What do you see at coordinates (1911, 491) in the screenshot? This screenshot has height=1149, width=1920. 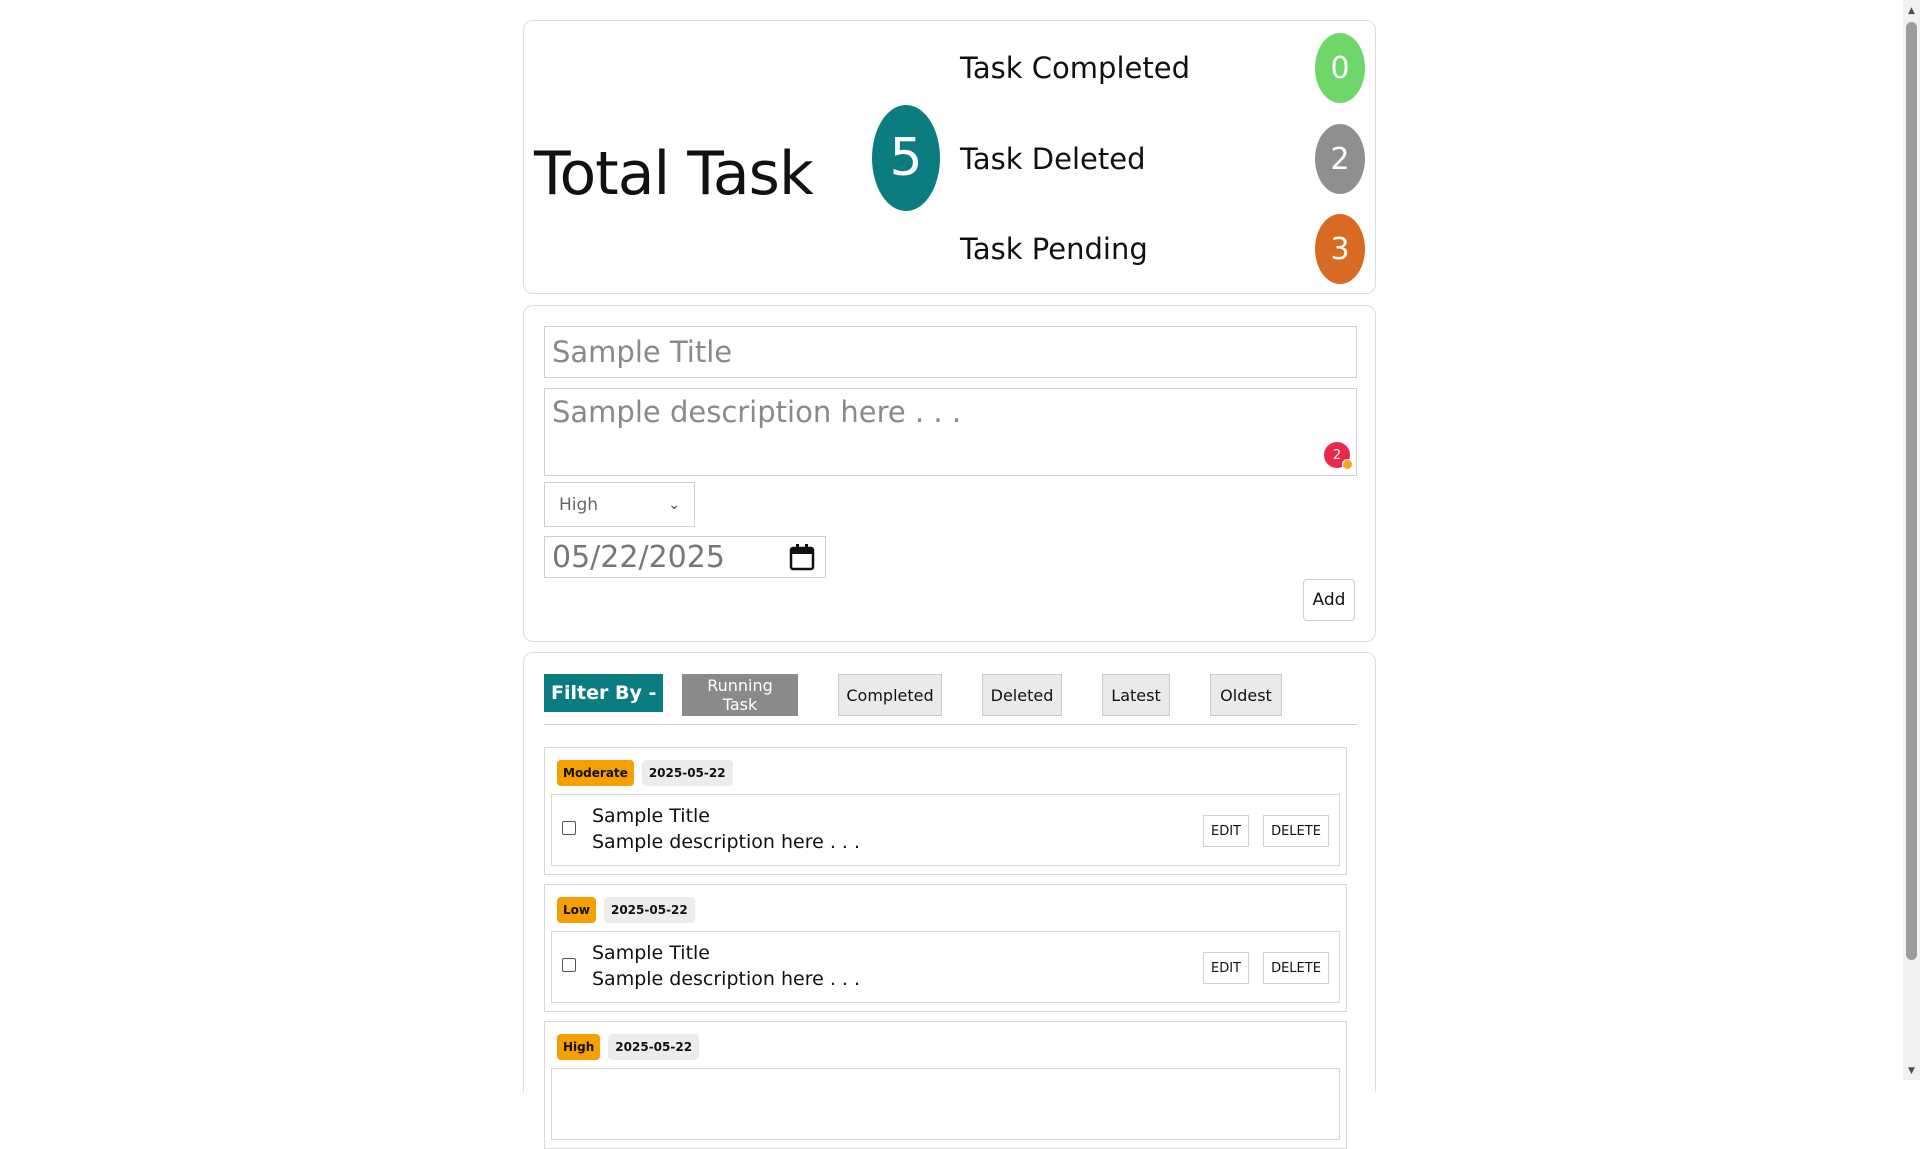 I see `scrollbar-thumb` at bounding box center [1911, 491].